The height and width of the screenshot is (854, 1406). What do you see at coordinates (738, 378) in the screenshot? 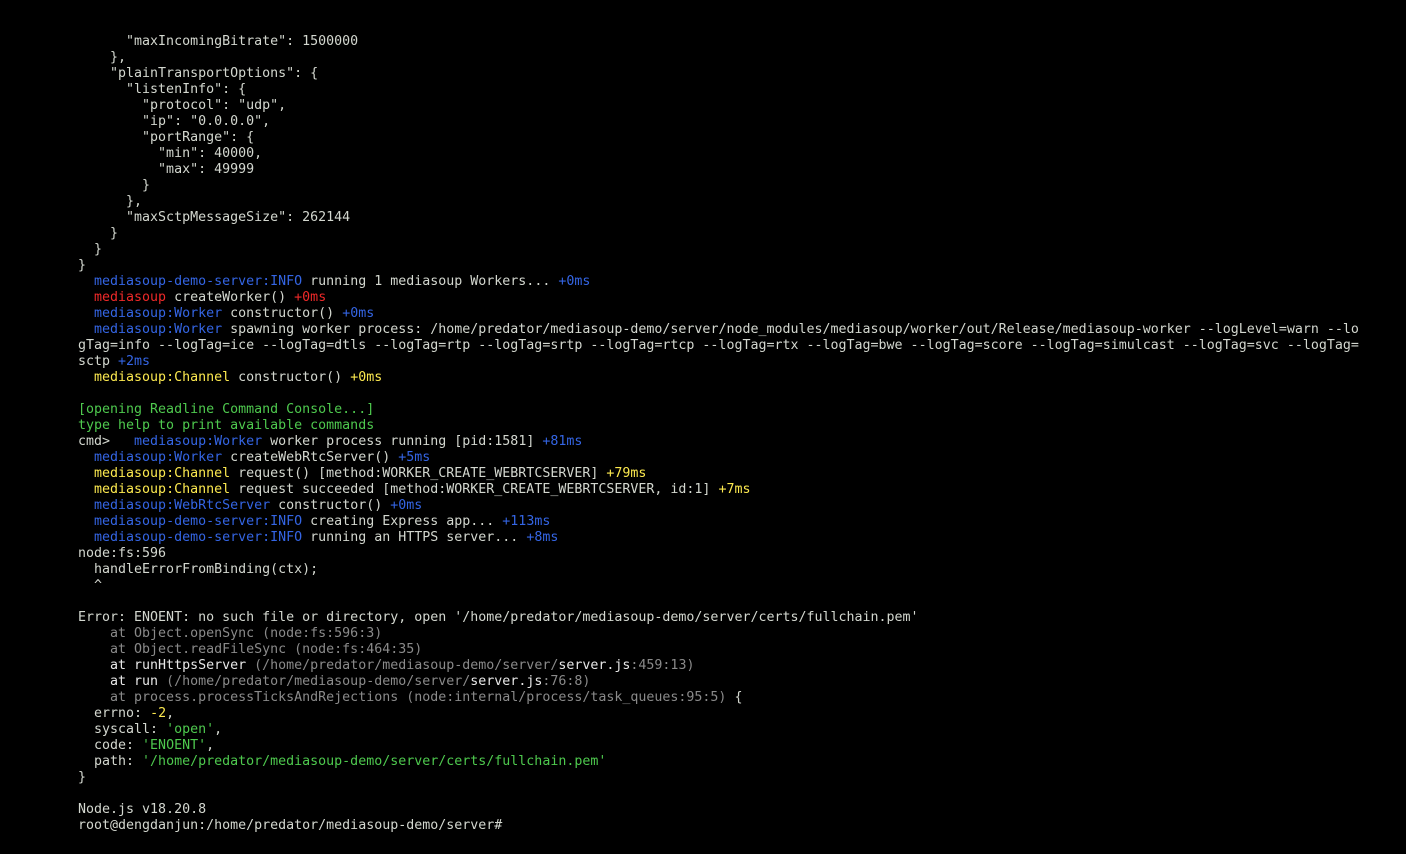
I see `terminal-line: mediasoup:Channel constructor() +0ms` at bounding box center [738, 378].